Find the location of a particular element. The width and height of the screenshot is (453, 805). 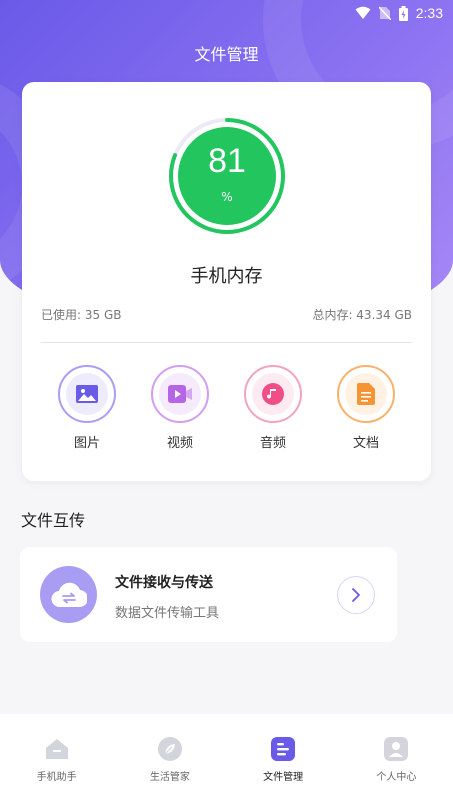

music-icon is located at coordinates (273, 394).